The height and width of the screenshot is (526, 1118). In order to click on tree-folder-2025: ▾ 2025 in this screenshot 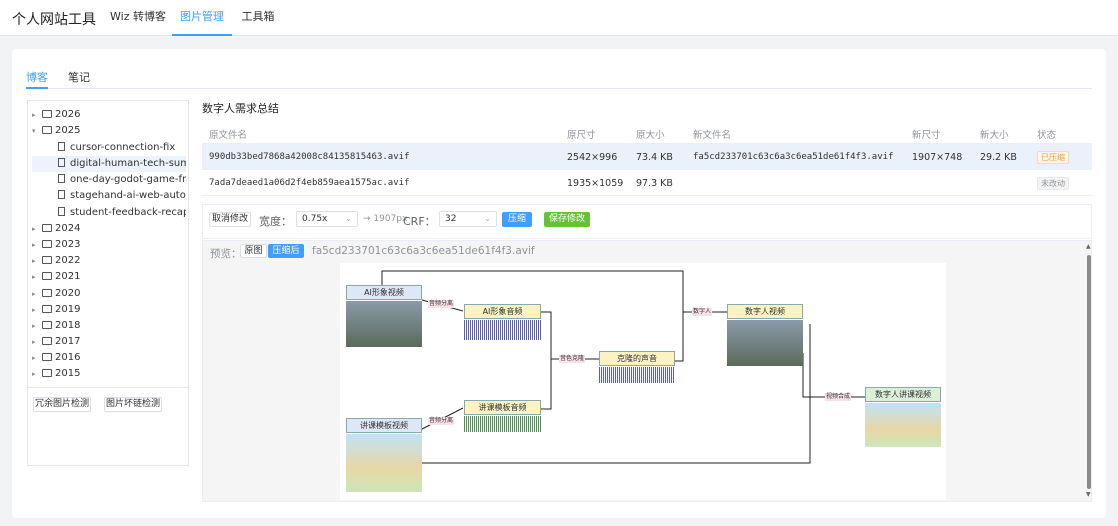, I will do `click(109, 131)`.